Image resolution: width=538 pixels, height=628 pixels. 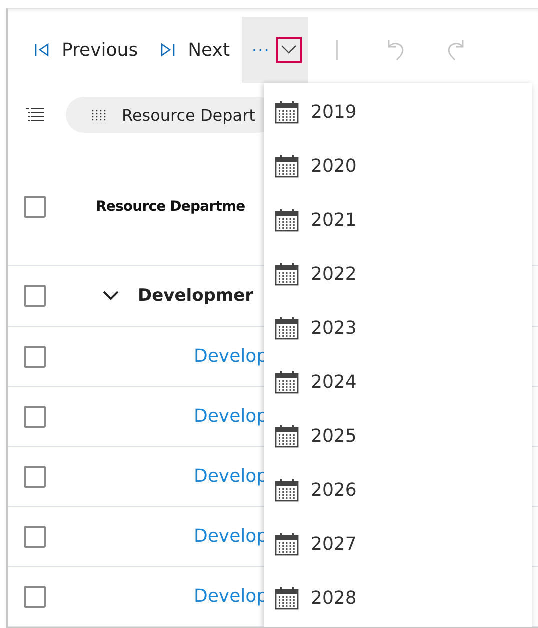 I want to click on menu-item: 2028, so click(x=398, y=598).